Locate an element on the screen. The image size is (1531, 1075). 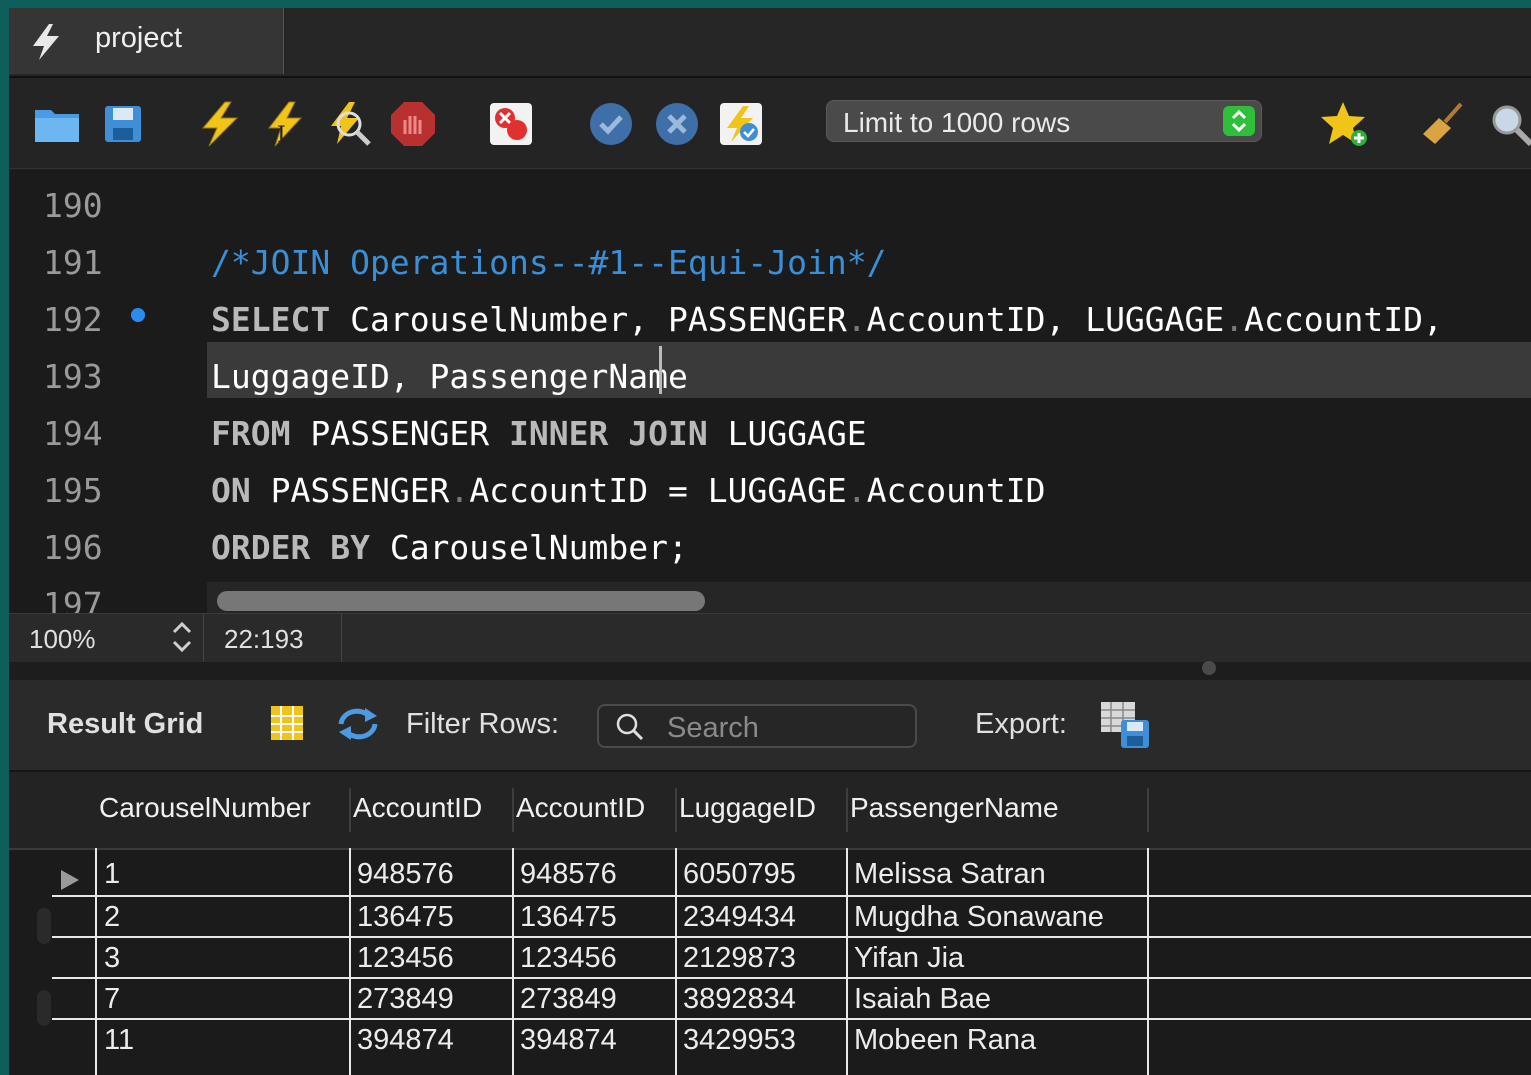
sql-keyword: ON is located at coordinates (231, 490).